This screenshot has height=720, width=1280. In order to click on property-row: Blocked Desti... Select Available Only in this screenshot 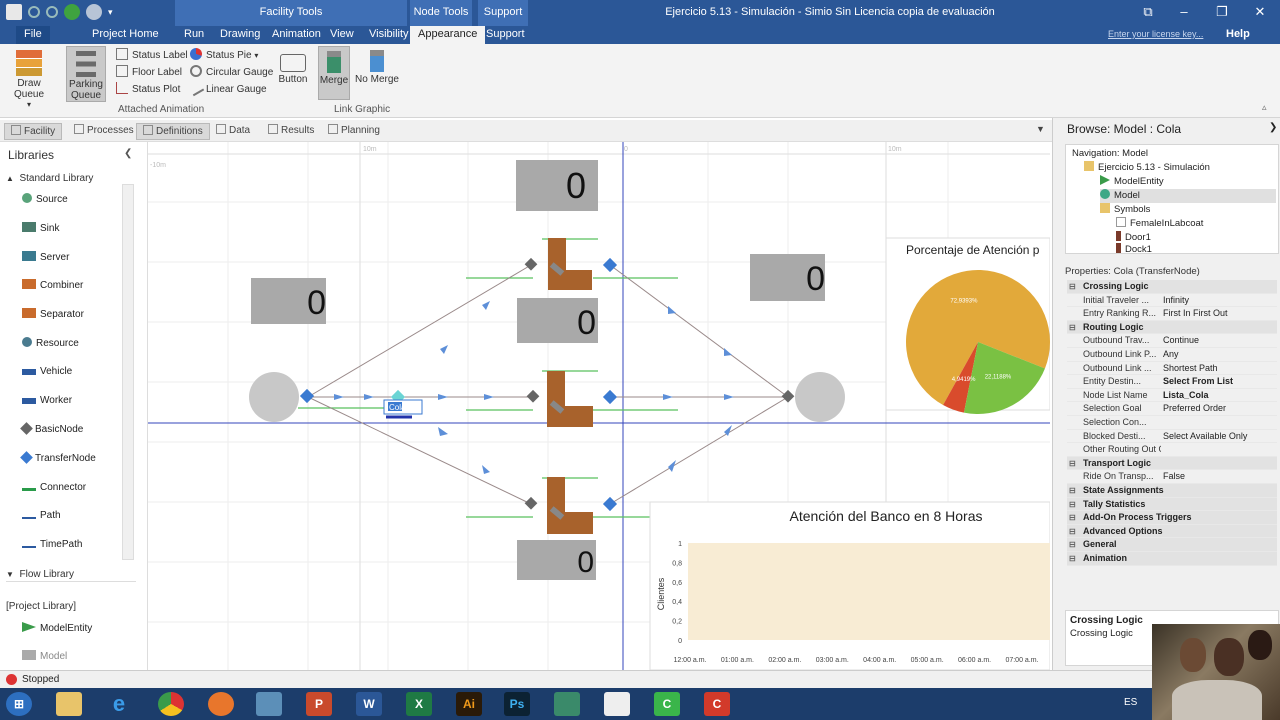, I will do `click(1172, 437)`.